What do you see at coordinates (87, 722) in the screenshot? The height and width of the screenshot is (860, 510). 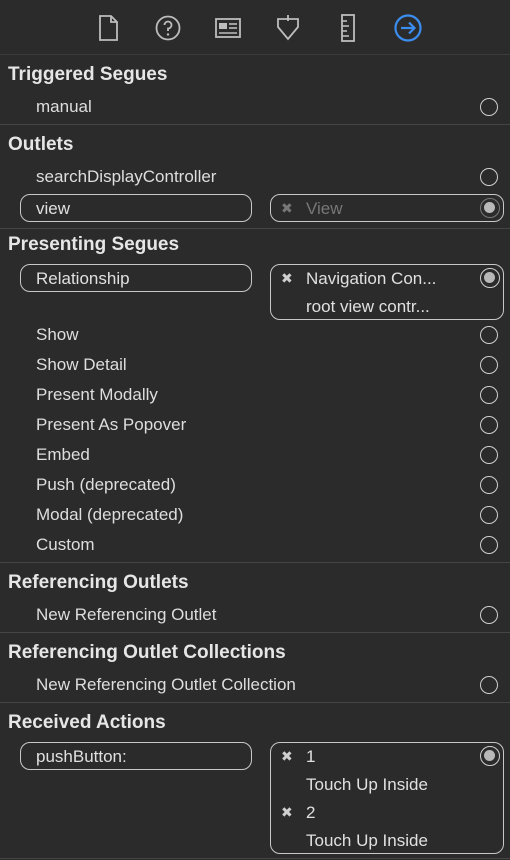 I see `section-title-received-actions: Received Actions` at bounding box center [87, 722].